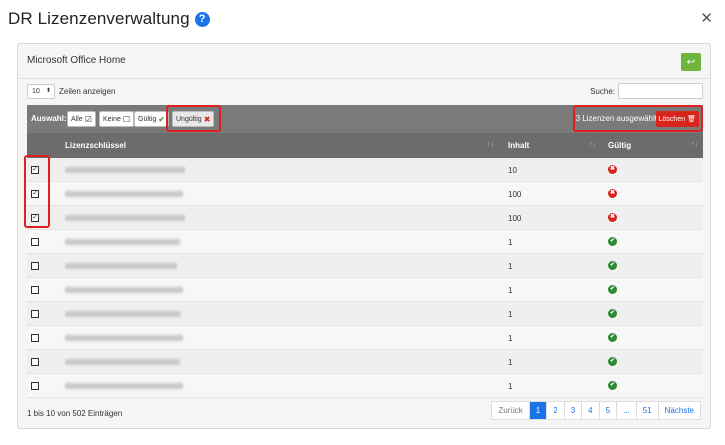 Image resolution: width=725 pixels, height=445 pixels. What do you see at coordinates (364, 61) in the screenshot?
I see `panel-header: Microsoft Office Home ↩` at bounding box center [364, 61].